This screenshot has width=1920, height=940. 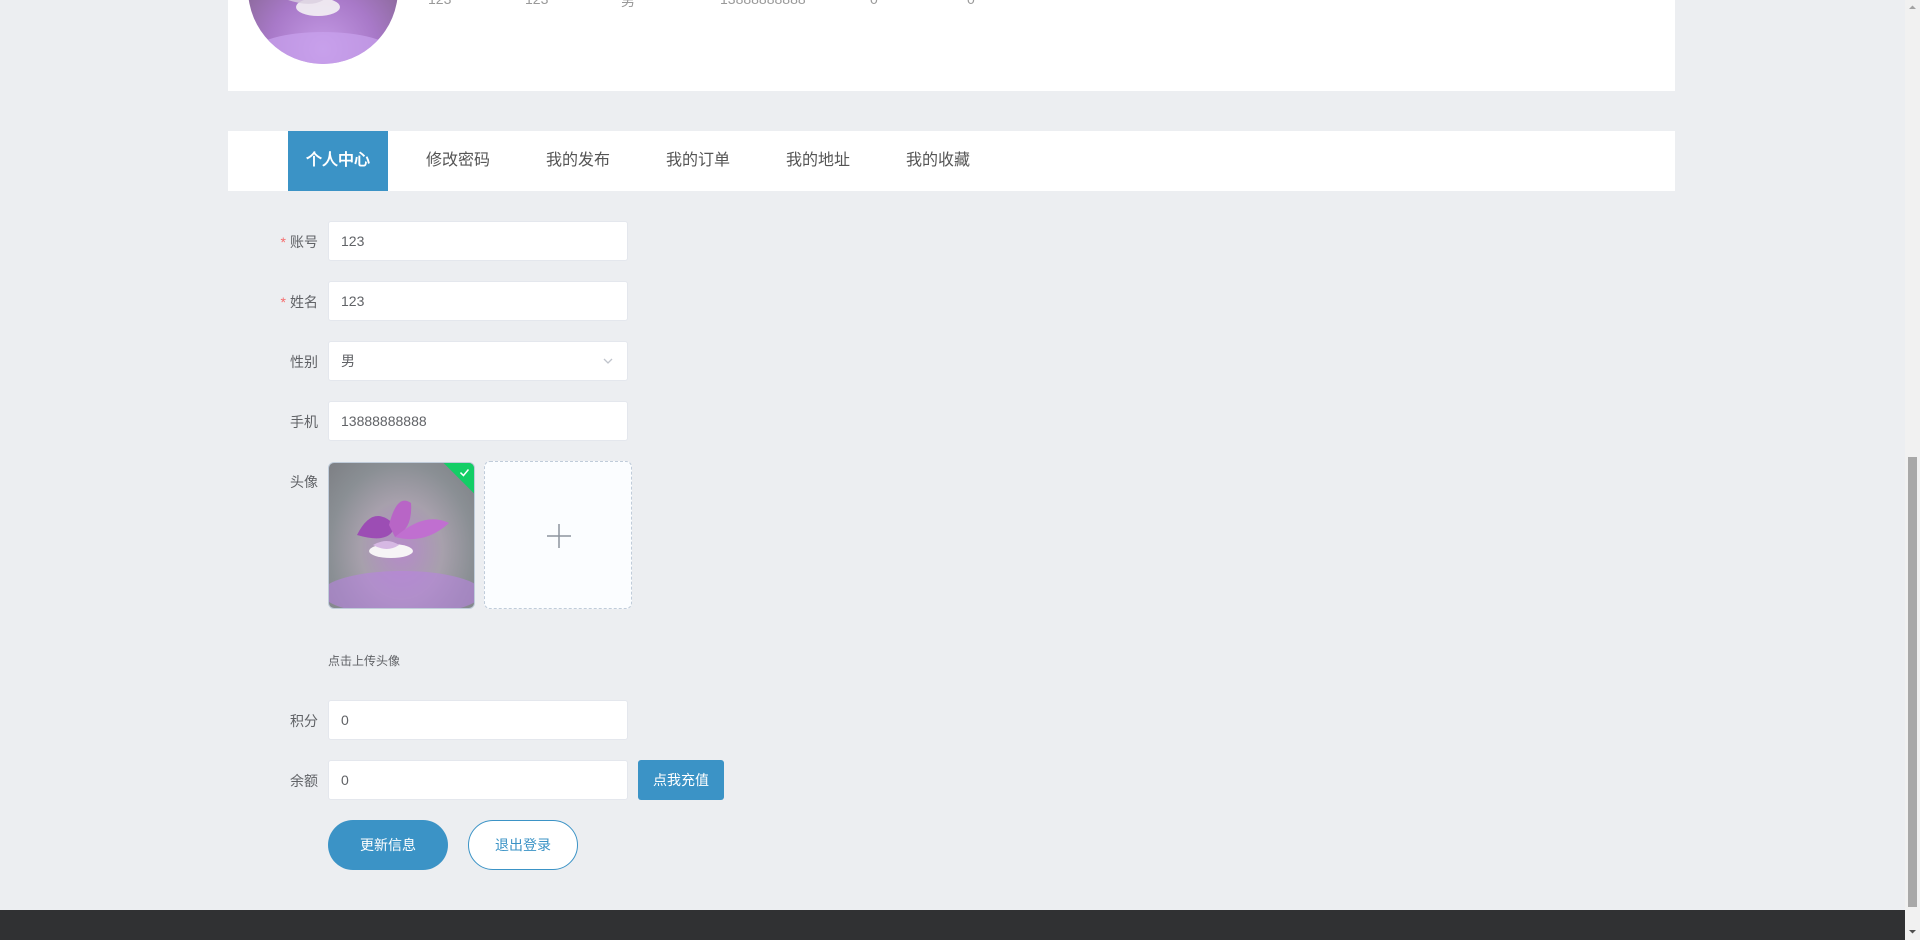 What do you see at coordinates (628, 4) in the screenshot?
I see `stat-gender: 男` at bounding box center [628, 4].